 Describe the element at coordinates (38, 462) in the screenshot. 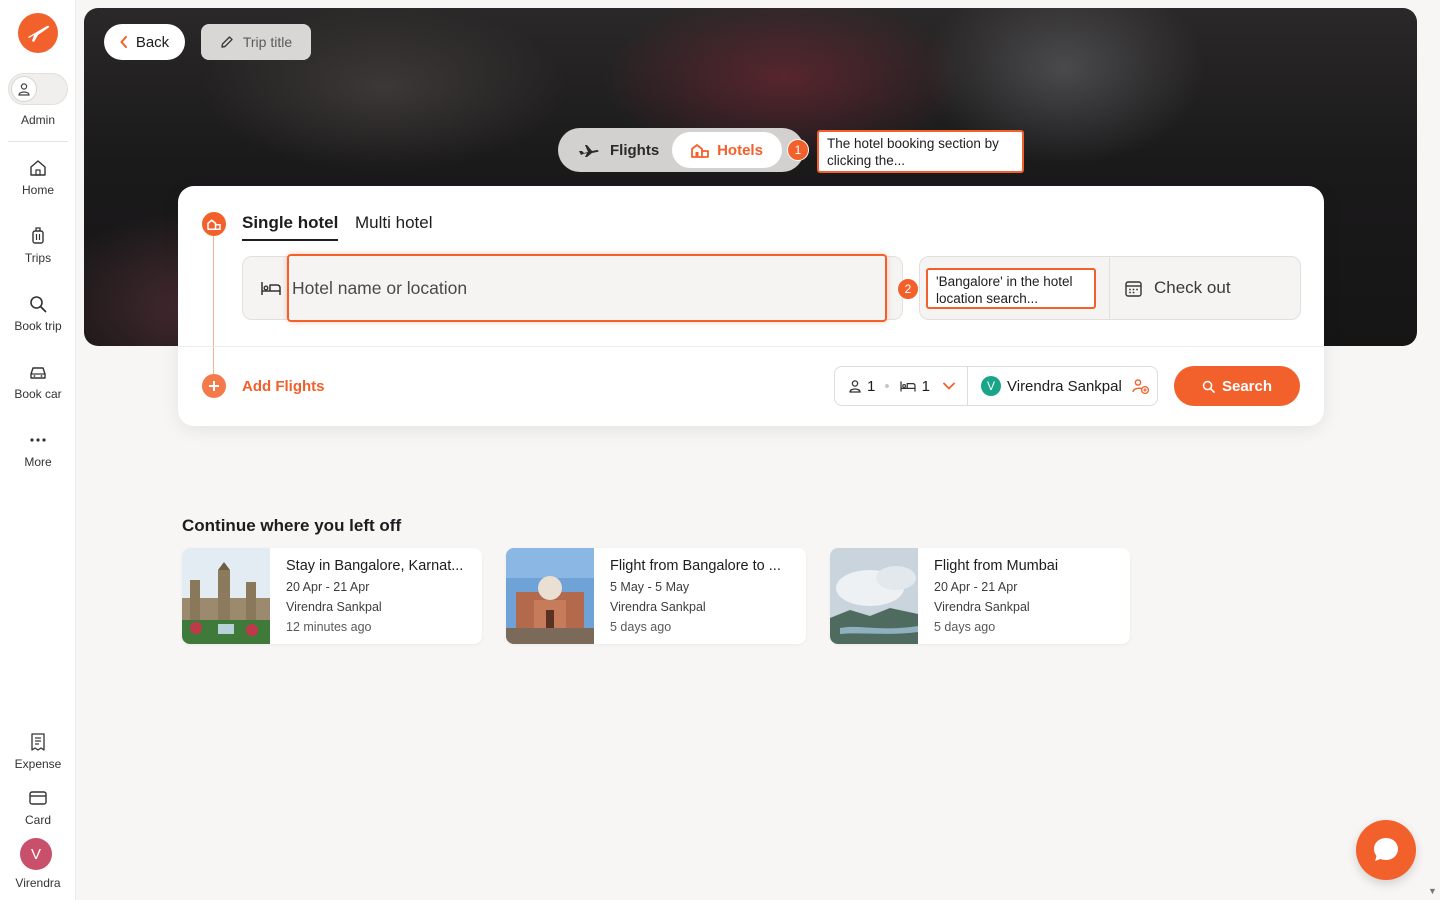

I see `sidebar-item-label: More` at that location.